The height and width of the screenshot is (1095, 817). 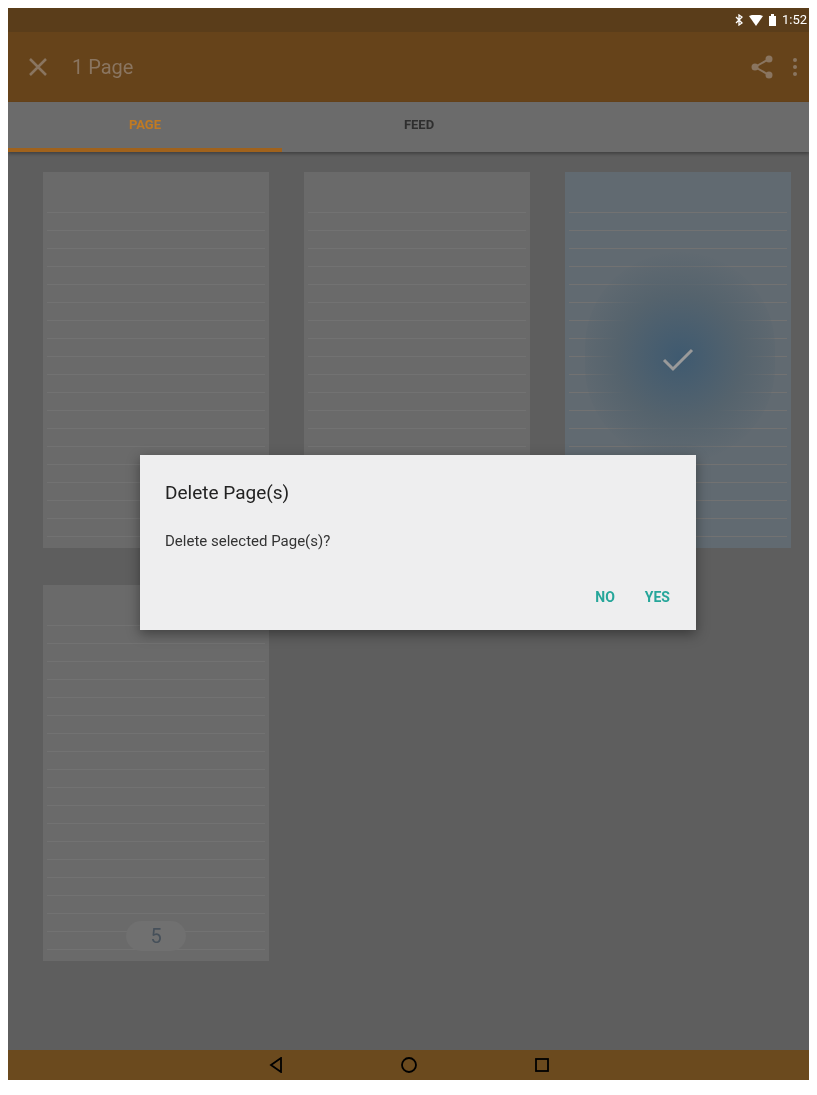 What do you see at coordinates (762, 67) in the screenshot?
I see `share-icon` at bounding box center [762, 67].